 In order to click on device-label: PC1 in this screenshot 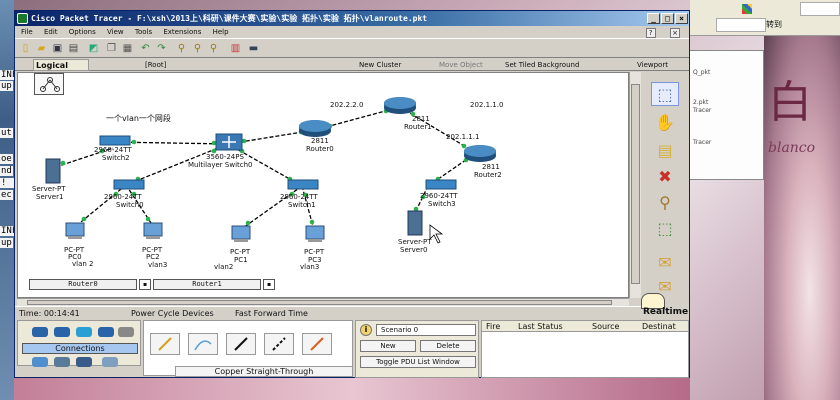, I will do `click(241, 260)`.